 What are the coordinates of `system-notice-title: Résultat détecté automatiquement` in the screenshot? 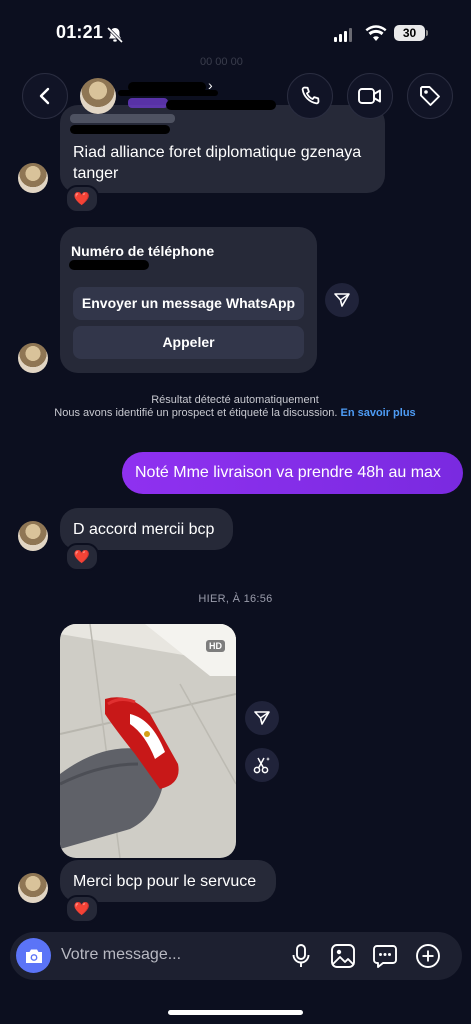 It's located at (235, 400).